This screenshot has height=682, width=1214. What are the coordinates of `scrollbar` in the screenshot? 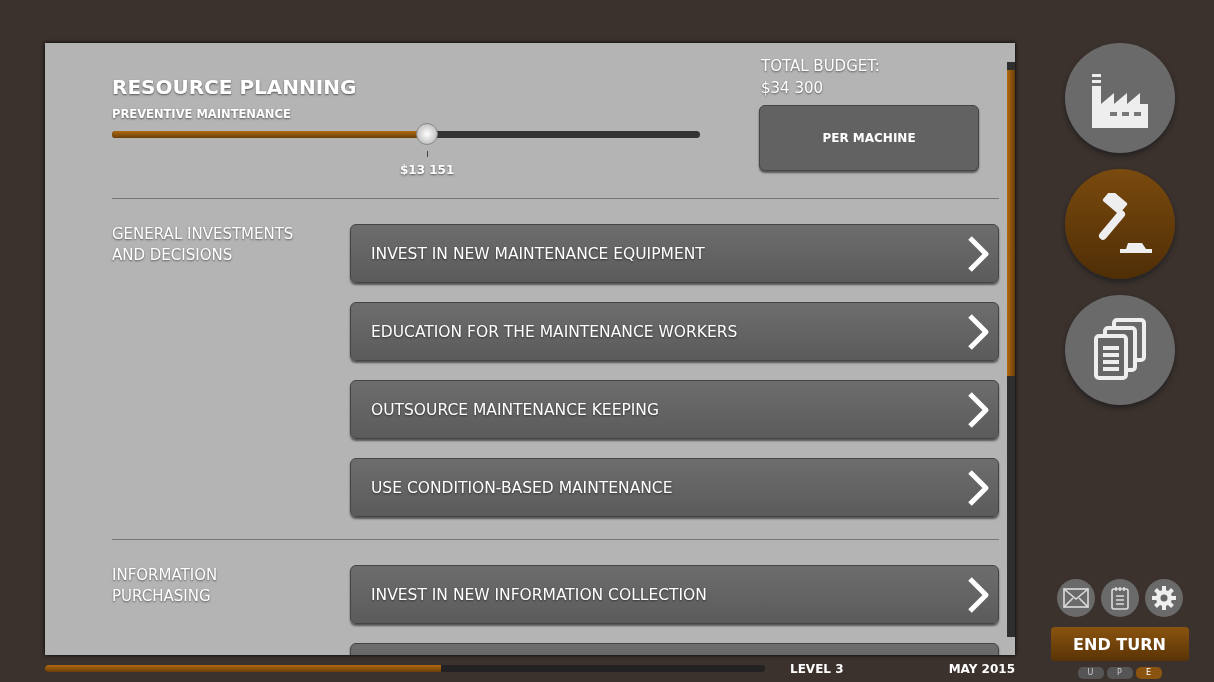 It's located at (1011, 349).